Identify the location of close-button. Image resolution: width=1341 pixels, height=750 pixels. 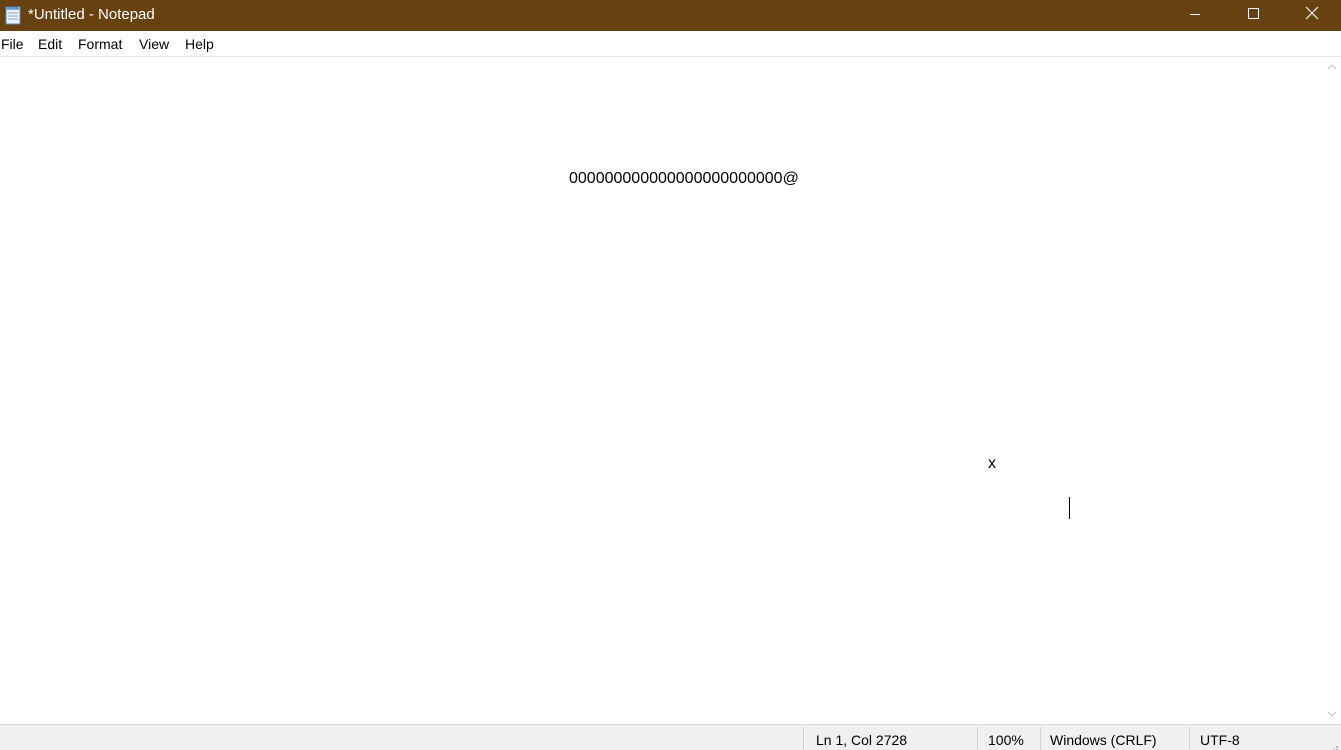
(1312, 15).